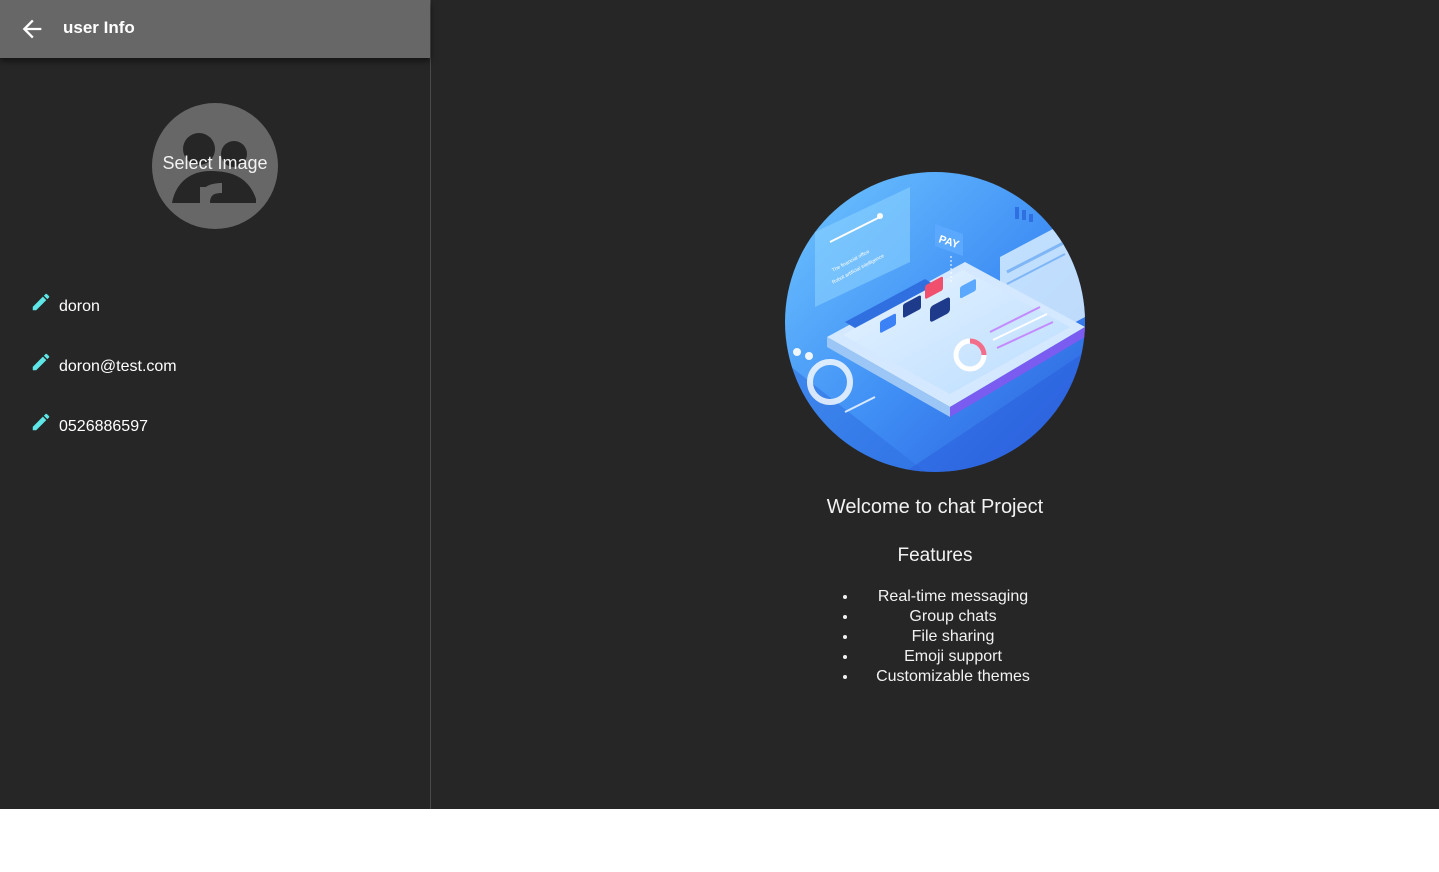 This screenshot has height=872, width=1439. I want to click on welcome-heading: Welcome to chat Project, so click(935, 507).